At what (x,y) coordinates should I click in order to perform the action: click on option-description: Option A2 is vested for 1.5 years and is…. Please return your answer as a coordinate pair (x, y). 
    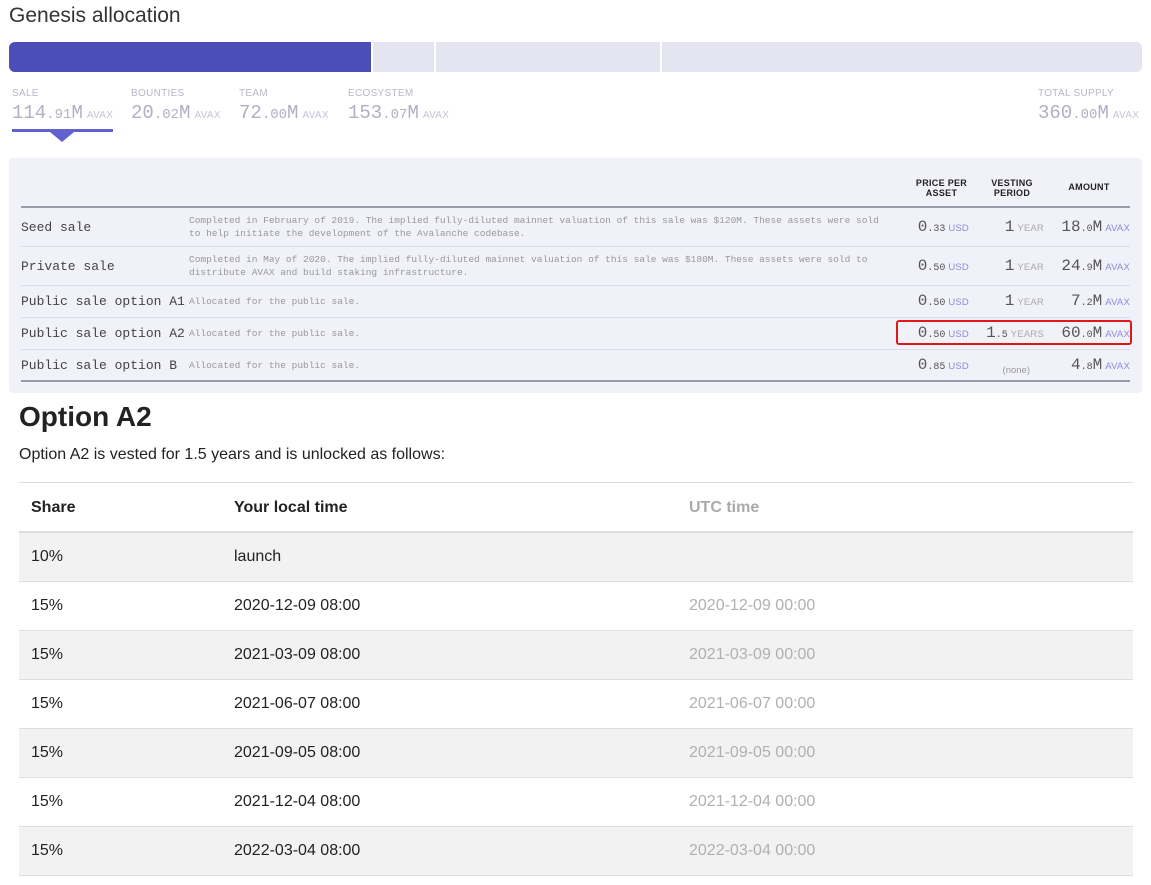
    Looking at the image, I should click on (232, 454).